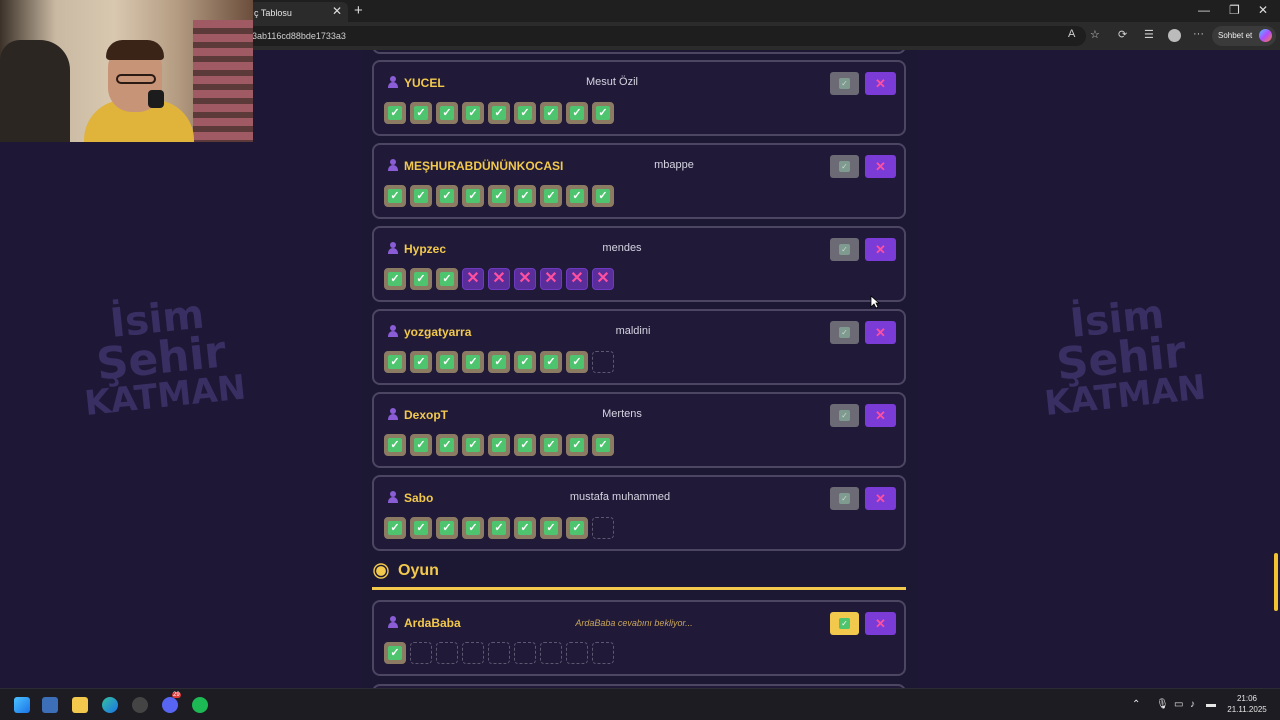 The image size is (1280, 720). What do you see at coordinates (622, 248) in the screenshot?
I see `player-answer: mendes` at bounding box center [622, 248].